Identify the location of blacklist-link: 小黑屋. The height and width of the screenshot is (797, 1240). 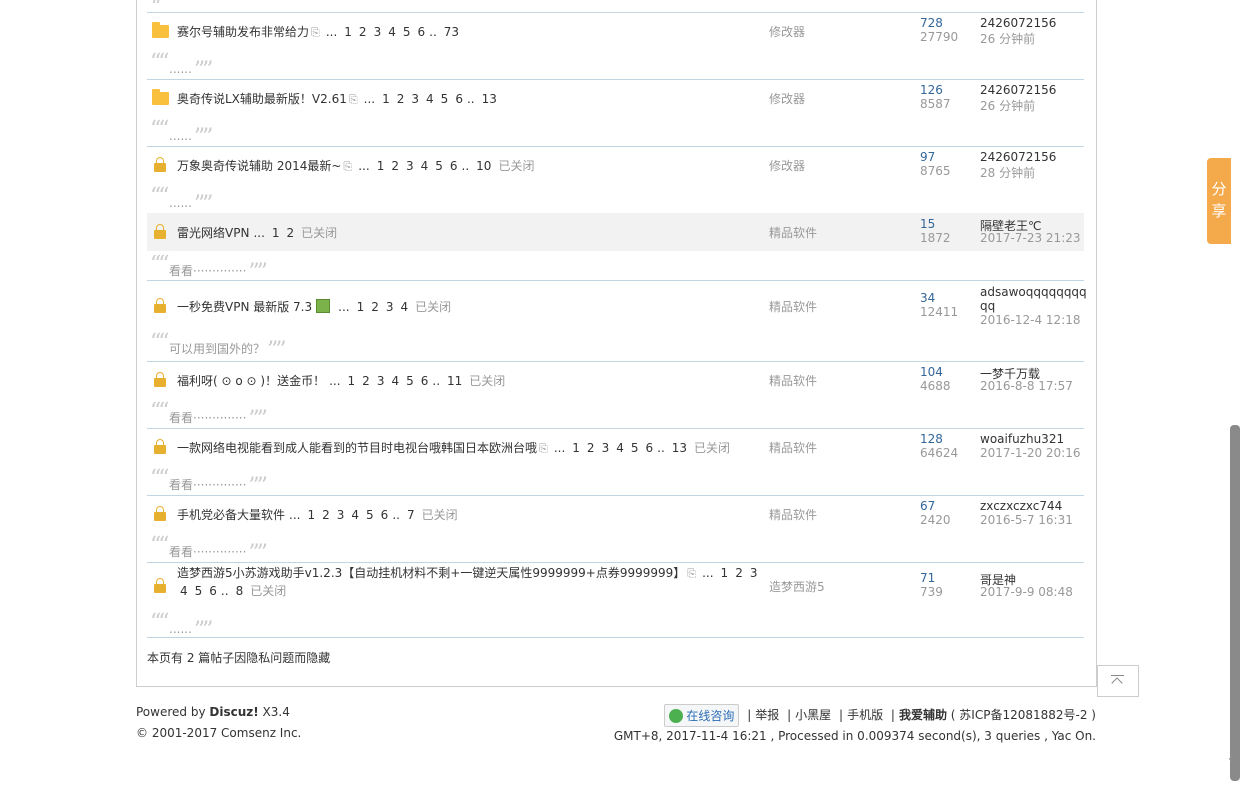
(813, 715).